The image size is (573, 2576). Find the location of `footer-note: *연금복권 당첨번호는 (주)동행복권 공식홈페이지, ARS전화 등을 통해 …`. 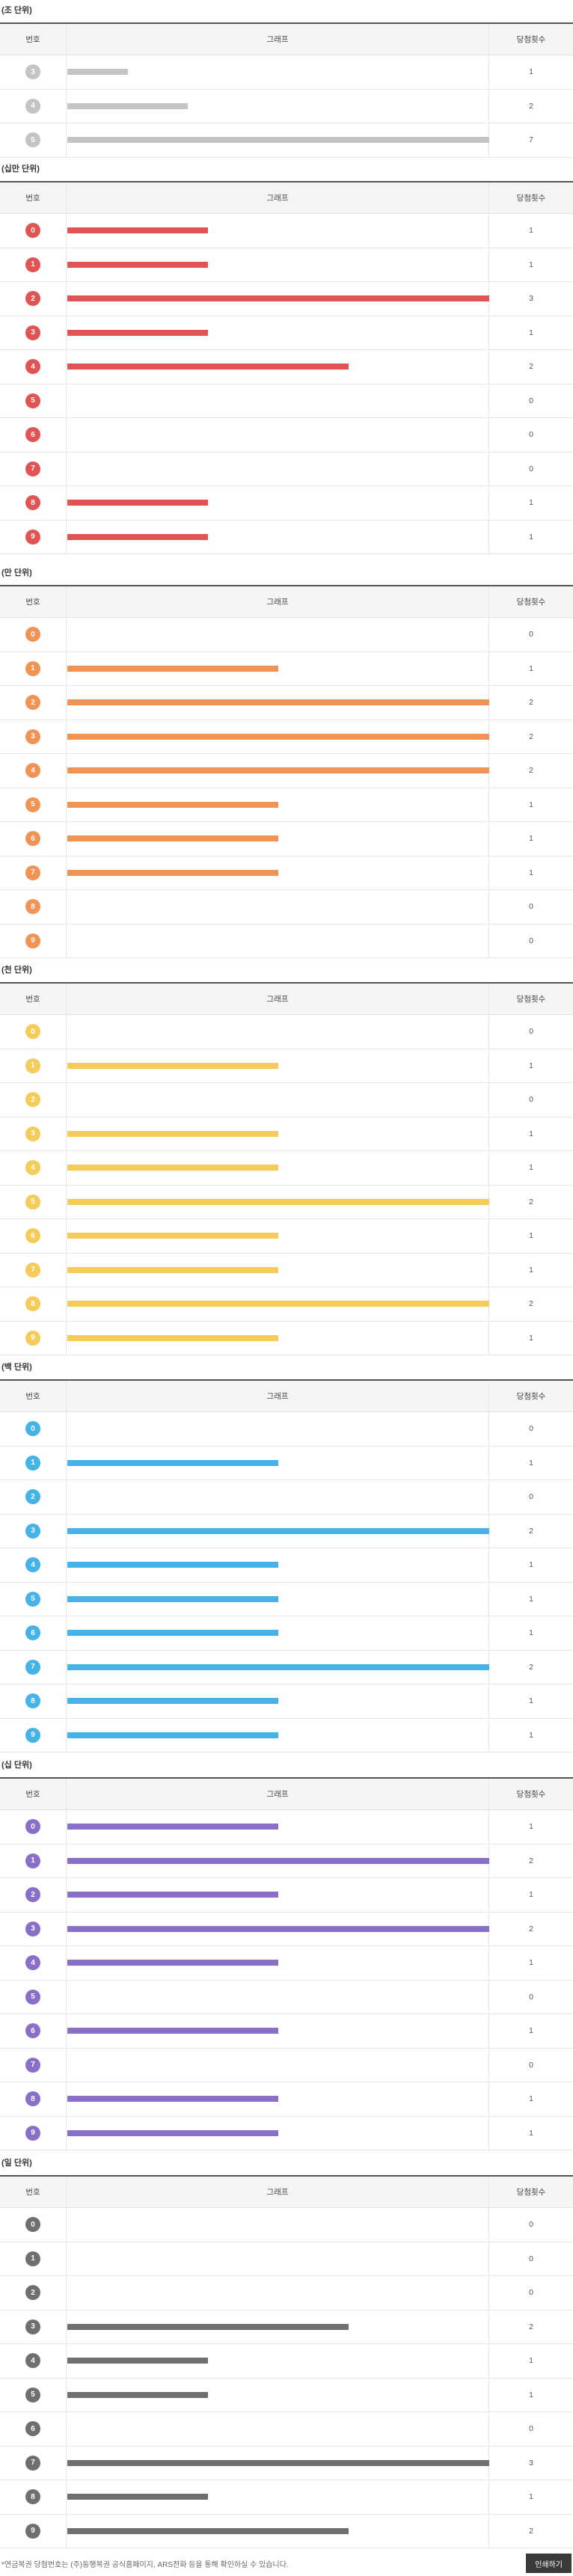

footer-note: *연금복권 당첨번호는 (주)동행복권 공식홈페이지, ARS전화 등을 통해 … is located at coordinates (145, 2565).